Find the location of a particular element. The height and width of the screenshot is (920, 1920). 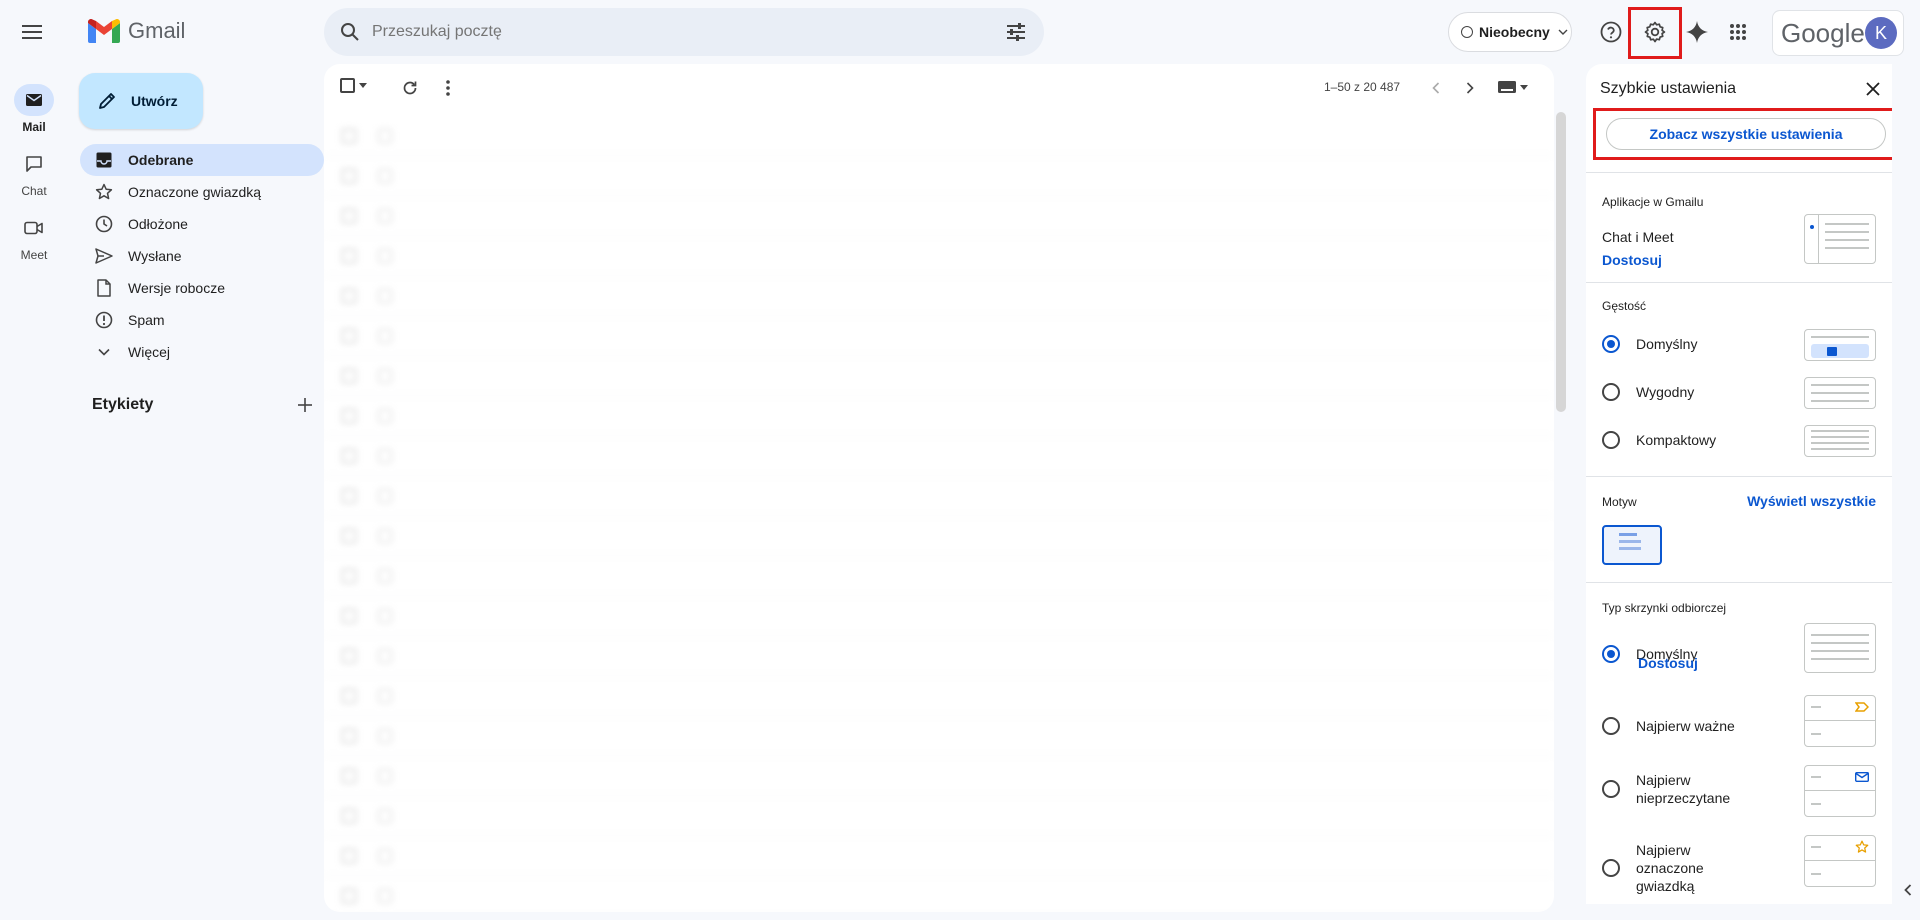

refresh-button is located at coordinates (410, 88).